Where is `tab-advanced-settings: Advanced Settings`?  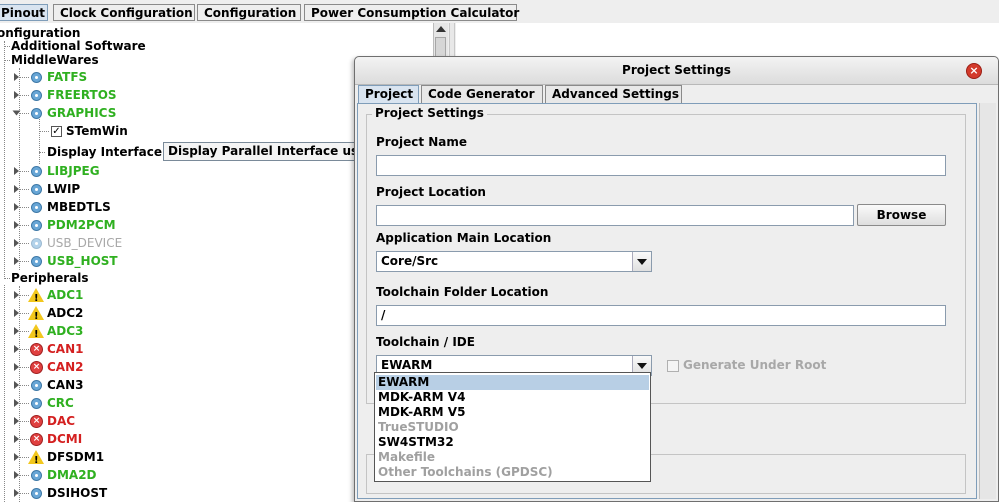 tab-advanced-settings: Advanced Settings is located at coordinates (613, 94).